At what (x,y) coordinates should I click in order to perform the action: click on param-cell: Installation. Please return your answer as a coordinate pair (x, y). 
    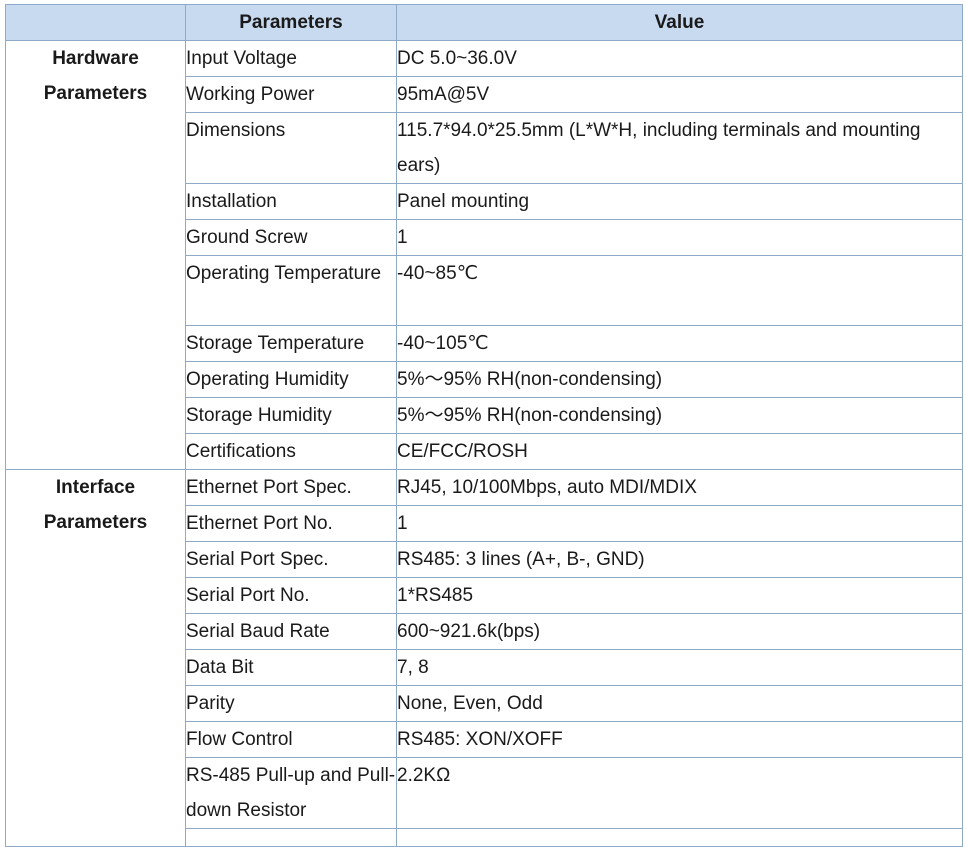
    Looking at the image, I should click on (291, 201).